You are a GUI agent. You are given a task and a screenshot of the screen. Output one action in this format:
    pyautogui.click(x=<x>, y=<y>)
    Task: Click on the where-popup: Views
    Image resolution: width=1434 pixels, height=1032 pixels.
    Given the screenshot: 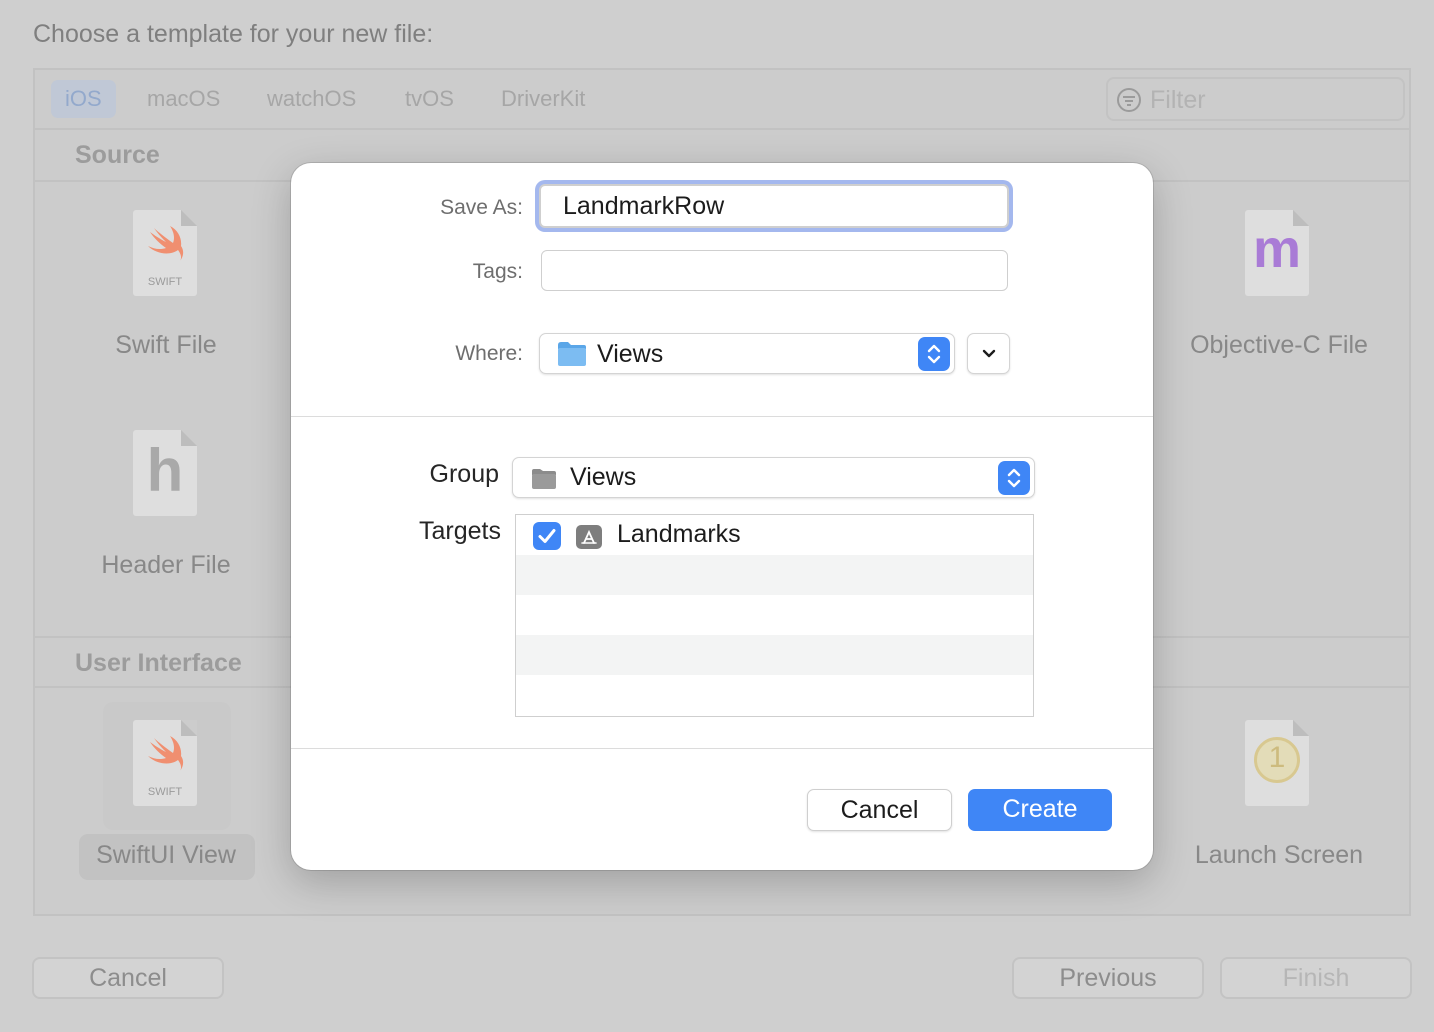 What is the action you would take?
    pyautogui.click(x=747, y=353)
    